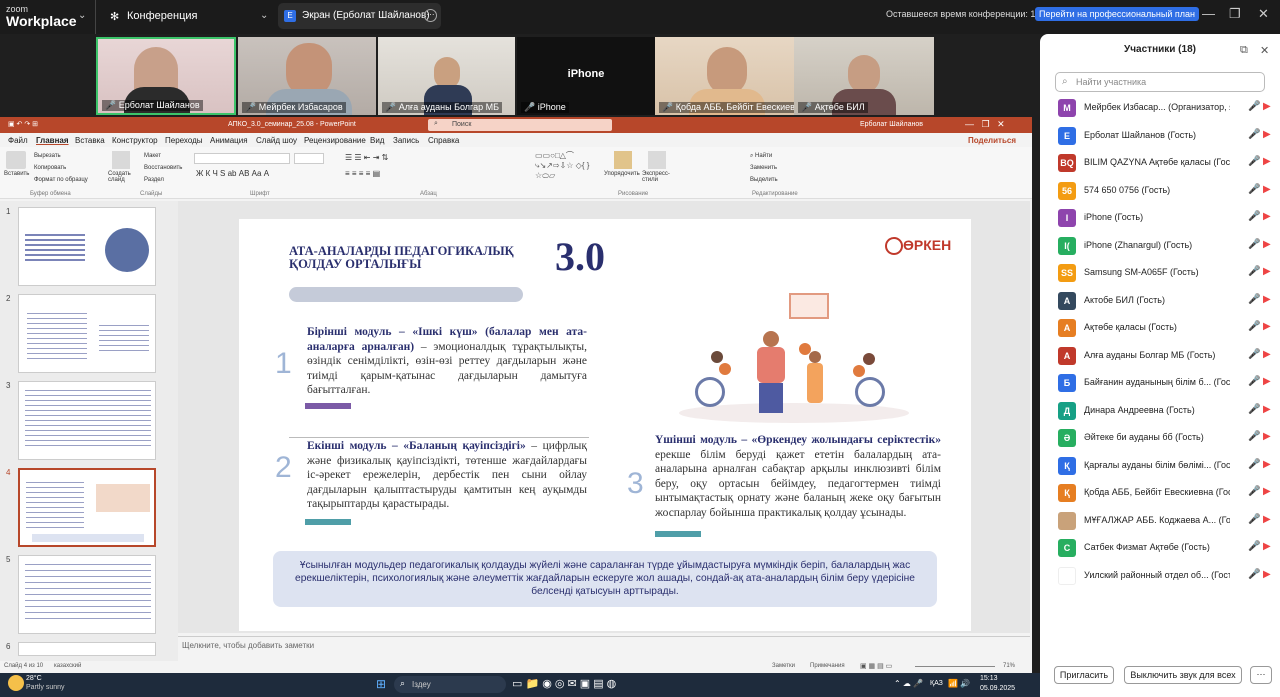  Describe the element at coordinates (724, 76) in the screenshot. I see `video-tile: 🎤 Қобда АББ, Бейбіт Евескиевна` at that location.